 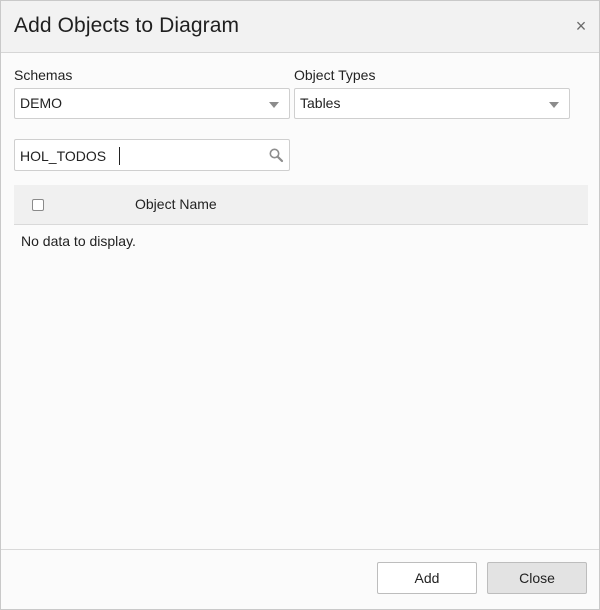 I want to click on schemas-label: Schemas, so click(x=43, y=75).